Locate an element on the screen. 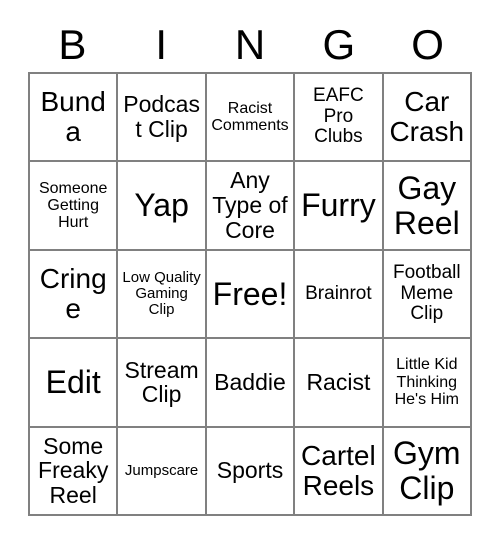 The height and width of the screenshot is (544, 500). bingo-cell-free-space: Free! is located at coordinates (251, 295).